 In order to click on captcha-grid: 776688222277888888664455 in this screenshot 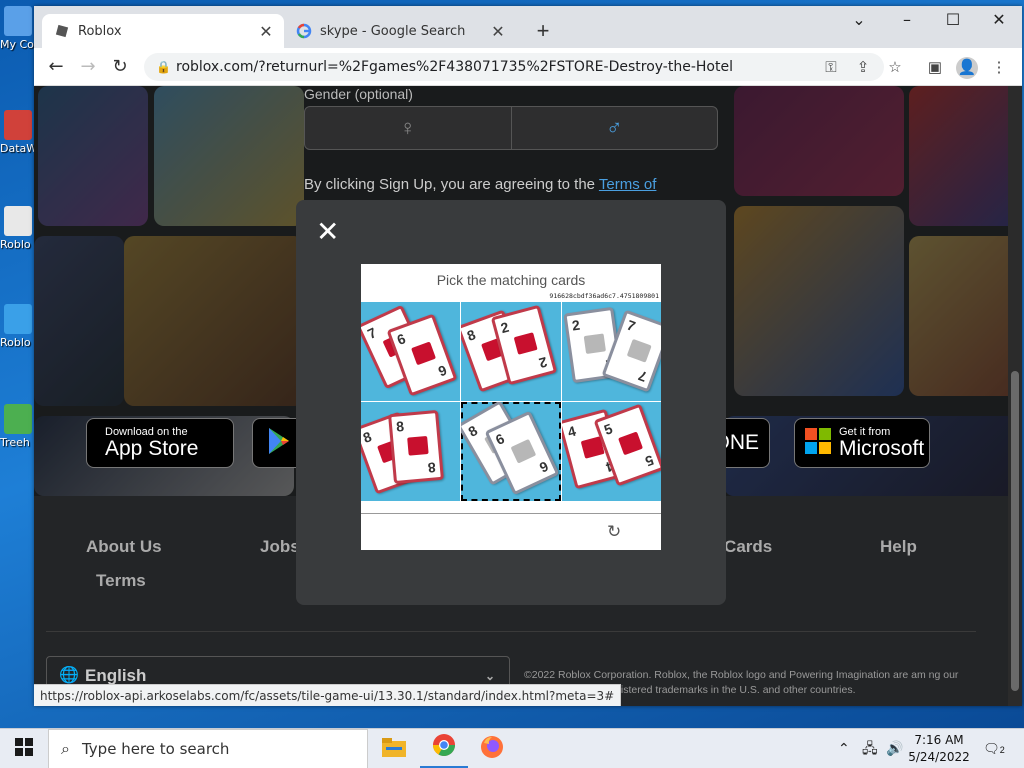, I will do `click(511, 401)`.